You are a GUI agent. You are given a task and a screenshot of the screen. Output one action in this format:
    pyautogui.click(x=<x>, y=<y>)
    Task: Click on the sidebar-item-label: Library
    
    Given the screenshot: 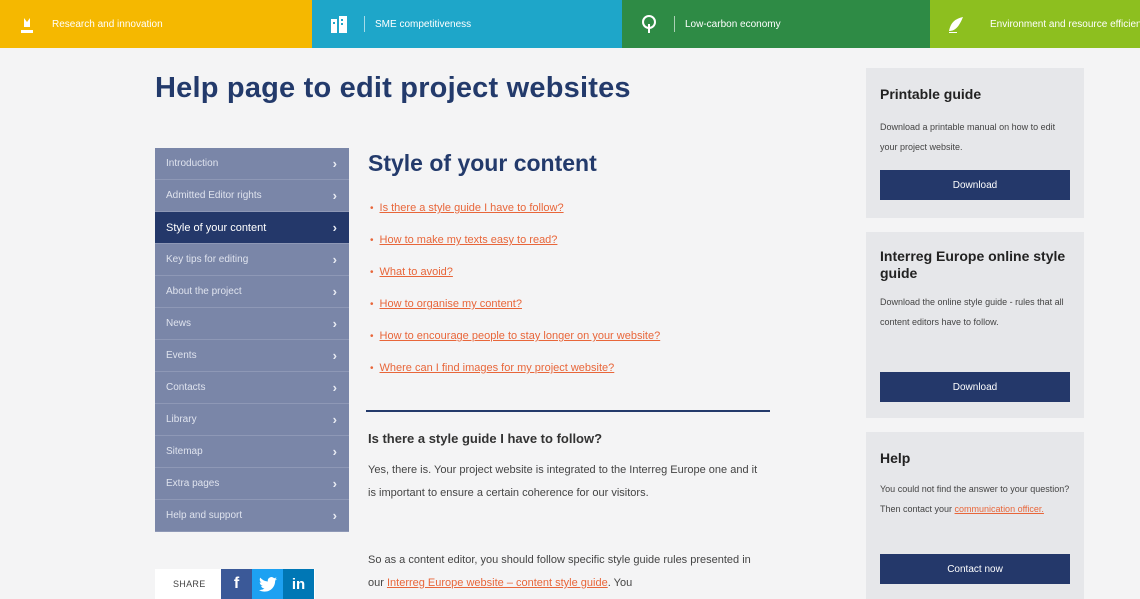 What is the action you would take?
    pyautogui.click(x=181, y=419)
    